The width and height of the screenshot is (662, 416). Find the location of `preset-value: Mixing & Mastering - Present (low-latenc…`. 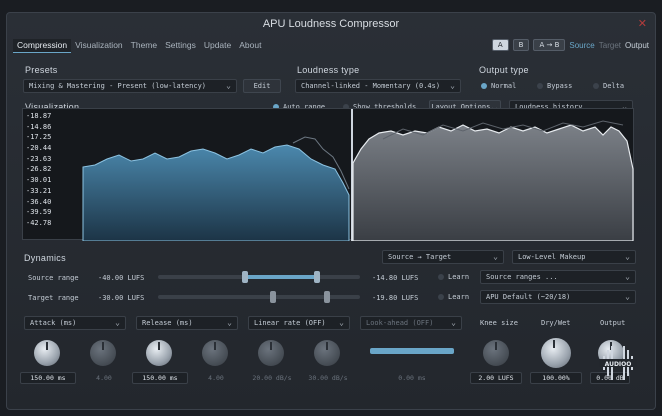

preset-value: Mixing & Mastering - Present (low-latenc… is located at coordinates (118, 86).